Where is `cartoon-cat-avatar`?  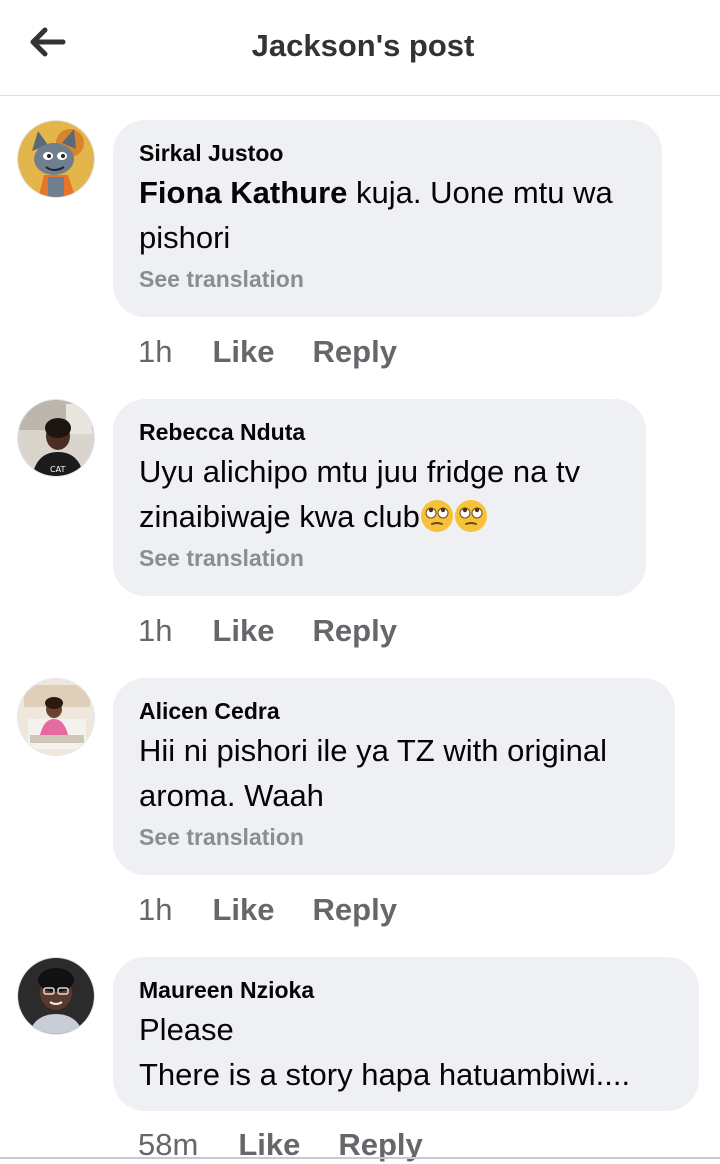
cartoon-cat-avatar is located at coordinates (56, 159).